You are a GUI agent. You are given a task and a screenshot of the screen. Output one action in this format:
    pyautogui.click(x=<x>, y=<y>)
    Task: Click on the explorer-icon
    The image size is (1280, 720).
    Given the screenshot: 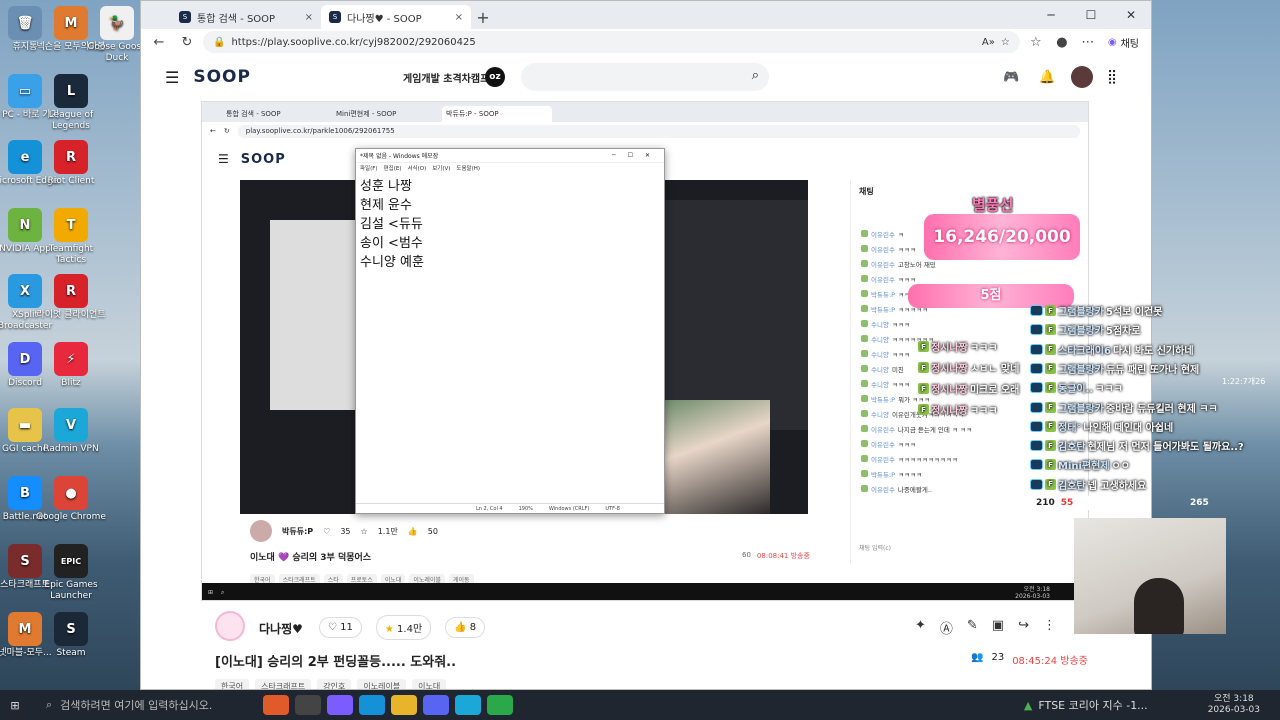 What is the action you would take?
    pyautogui.click(x=404, y=705)
    